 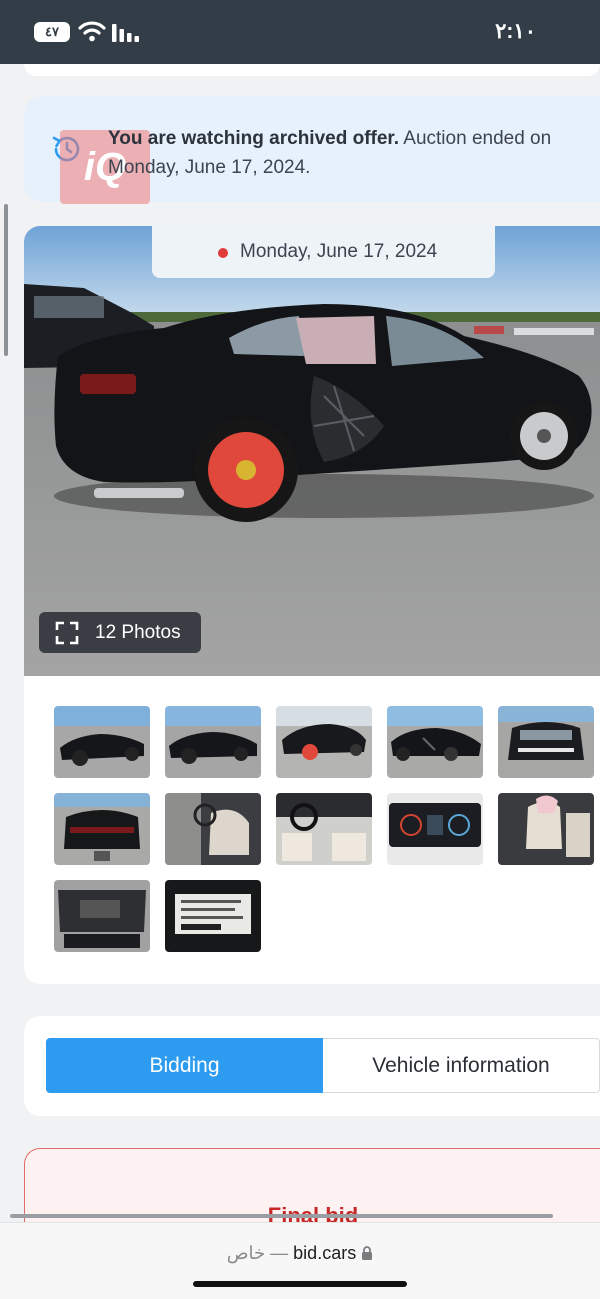 What do you see at coordinates (461, 1065) in the screenshot?
I see `tab-vehicle-information: Vehicle information` at bounding box center [461, 1065].